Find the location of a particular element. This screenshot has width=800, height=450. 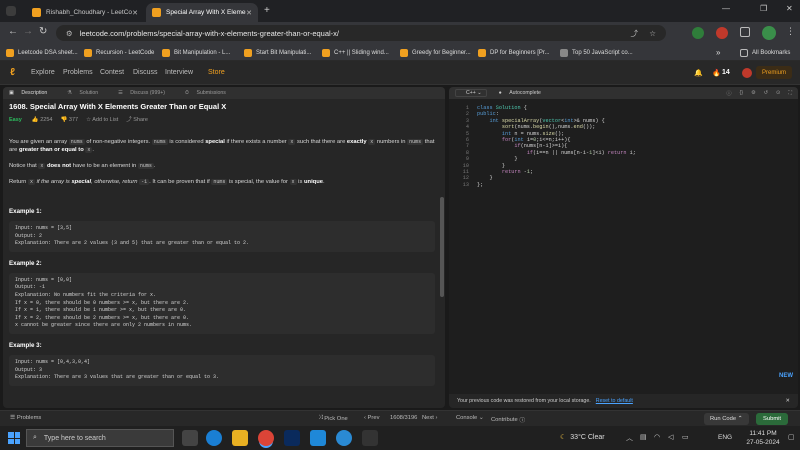

reset-to-default-link: Reset to default is located at coordinates (614, 401).